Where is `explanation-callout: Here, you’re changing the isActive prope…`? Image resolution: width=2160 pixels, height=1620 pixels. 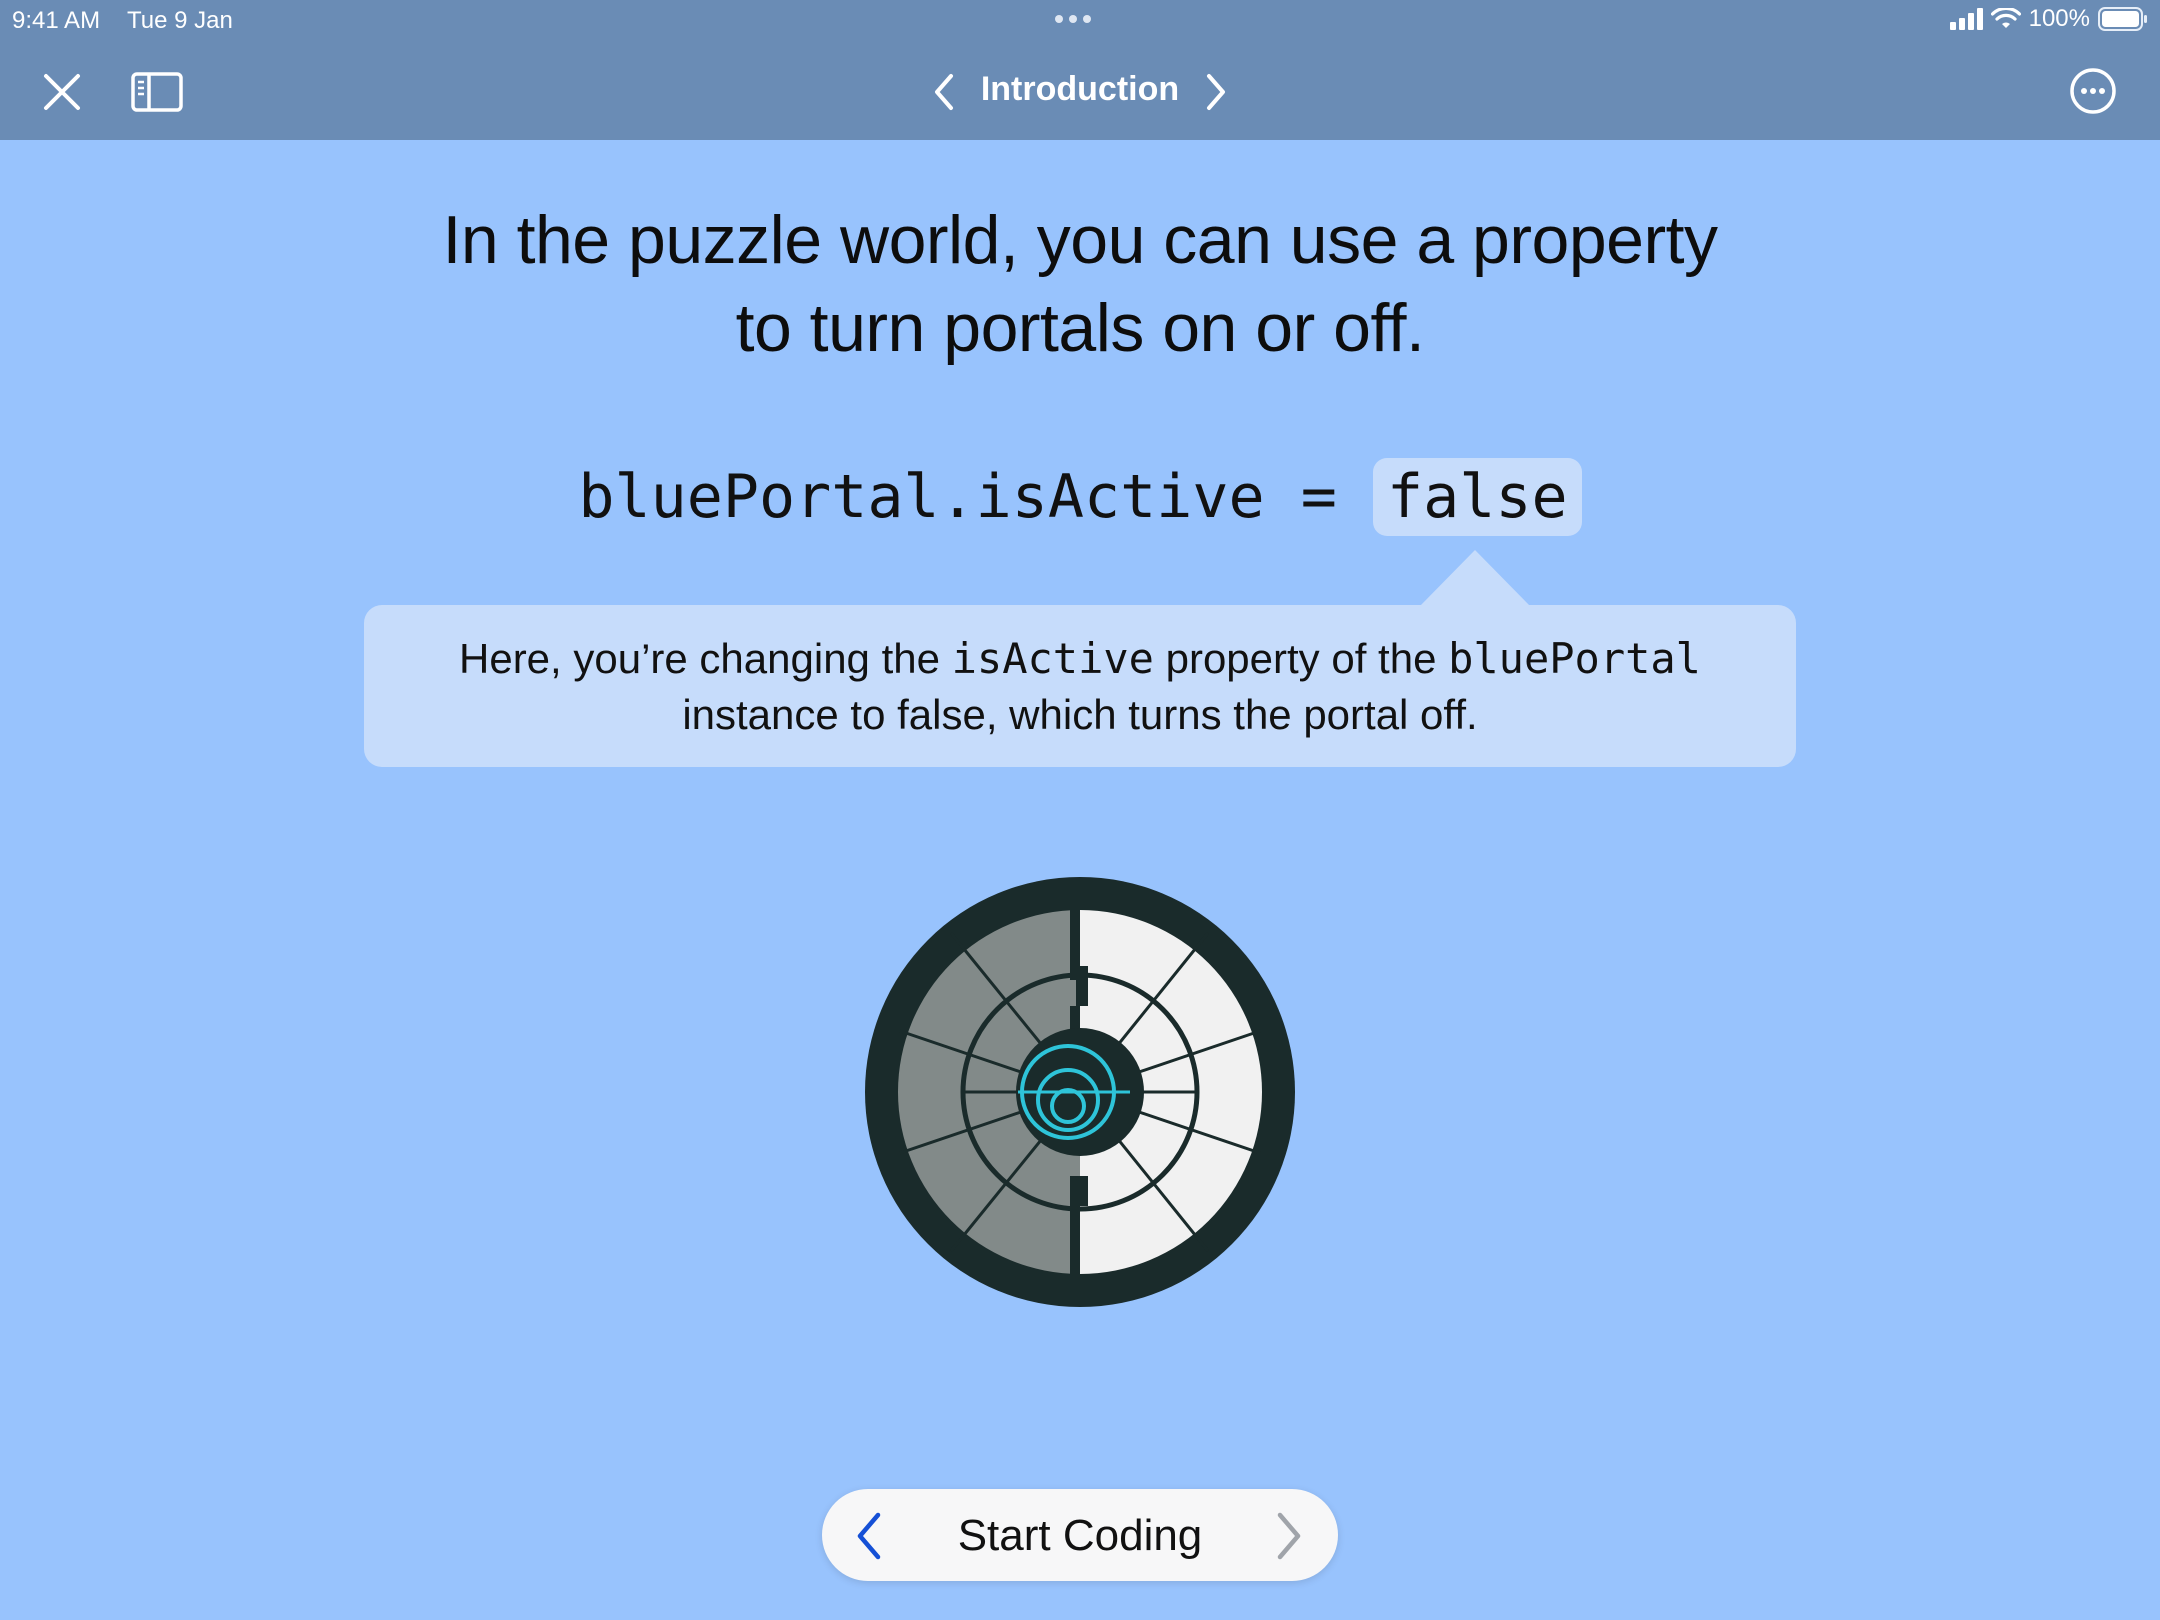
explanation-callout: Here, you’re changing the isActive prope… is located at coordinates (1080, 686).